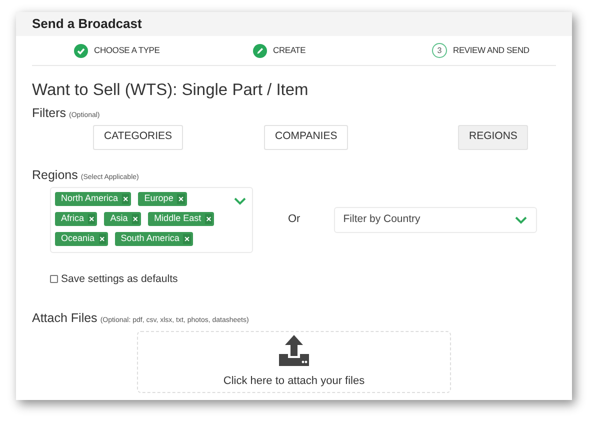 The width and height of the screenshot is (600, 427). I want to click on pencil-circle-icon, so click(260, 51).